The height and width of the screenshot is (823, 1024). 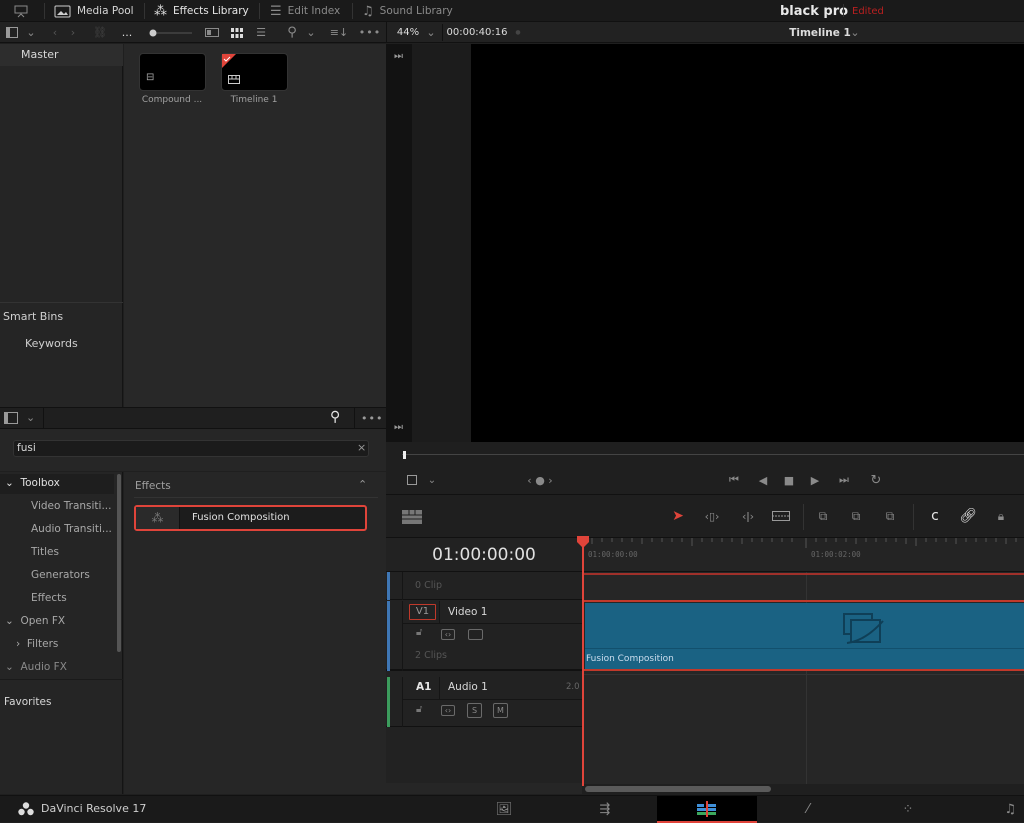 What do you see at coordinates (119, 563) in the screenshot?
I see `tree-scrollbar` at bounding box center [119, 563].